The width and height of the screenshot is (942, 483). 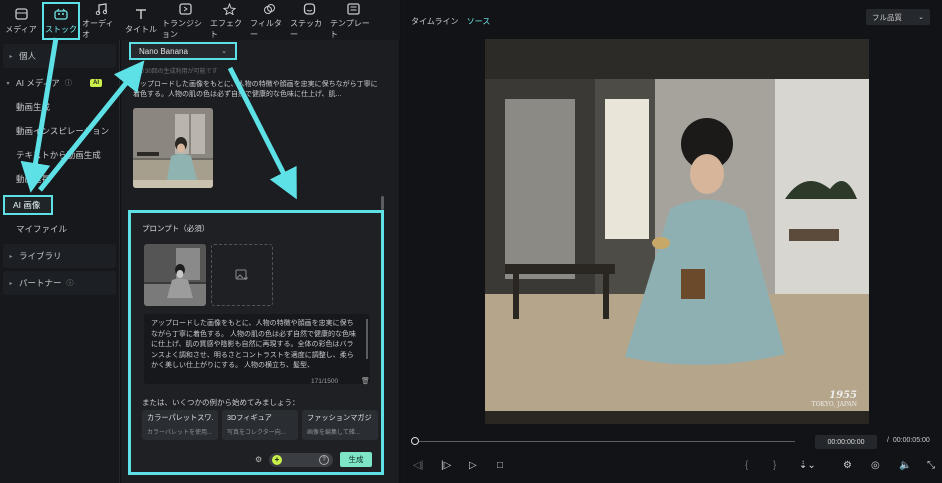 What do you see at coordinates (38, 83) in the screenshot?
I see `sidebar-item-label: AI メディア` at bounding box center [38, 83].